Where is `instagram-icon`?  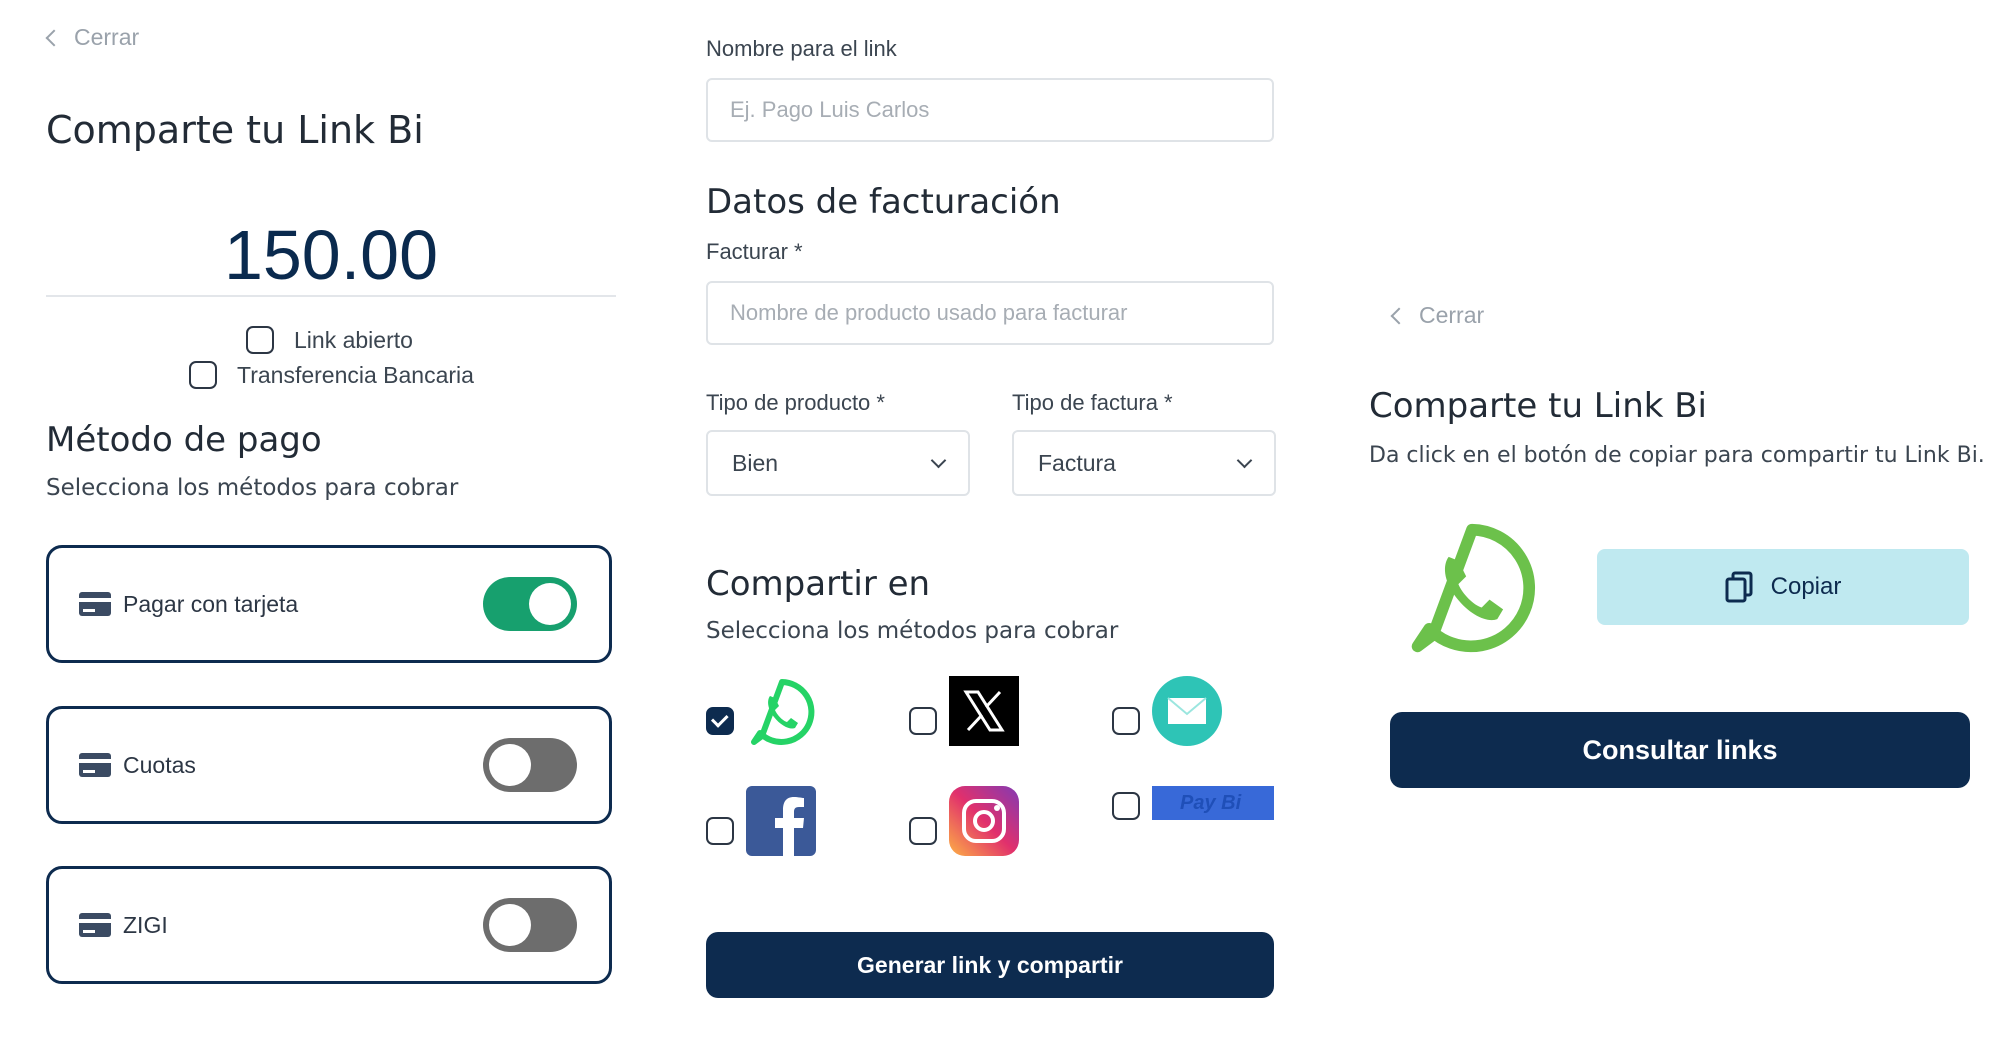 instagram-icon is located at coordinates (984, 821).